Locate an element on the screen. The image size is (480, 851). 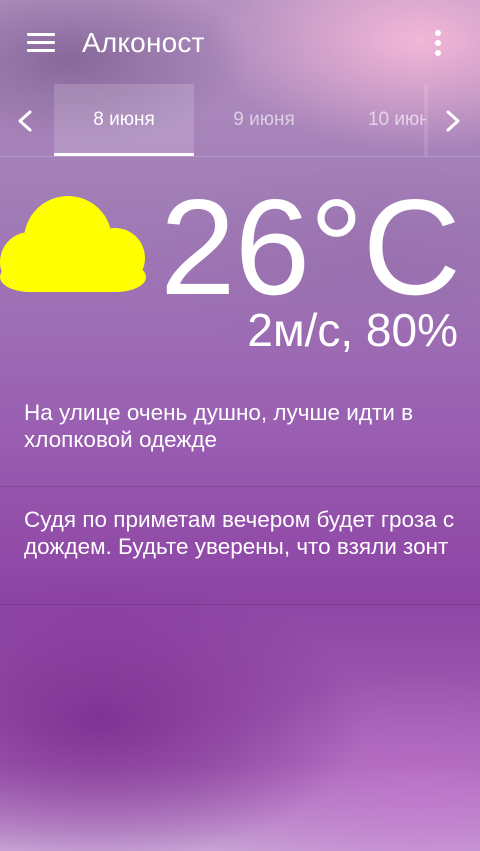
date-tabs: 8 июня 9 июня 10 июня is located at coordinates (240, 120).